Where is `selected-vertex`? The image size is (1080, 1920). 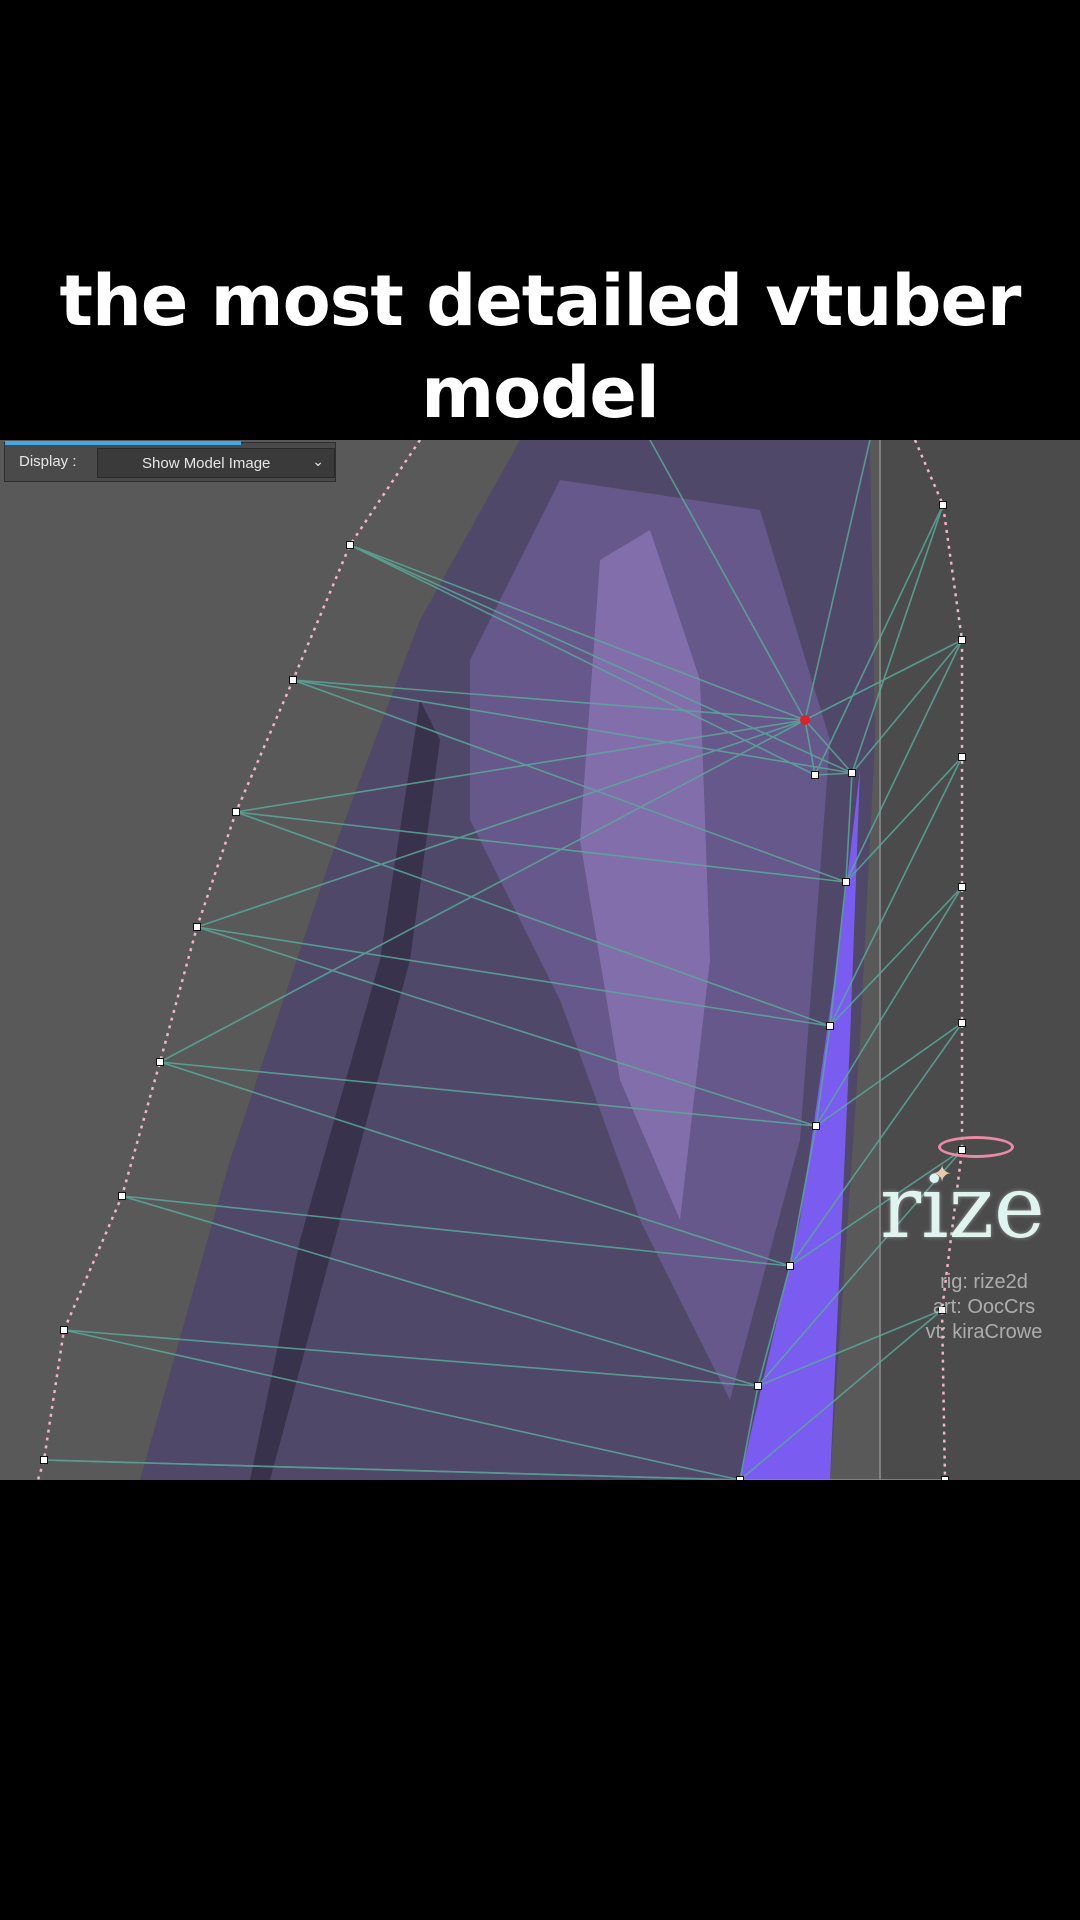
selected-vertex is located at coordinates (805, 720).